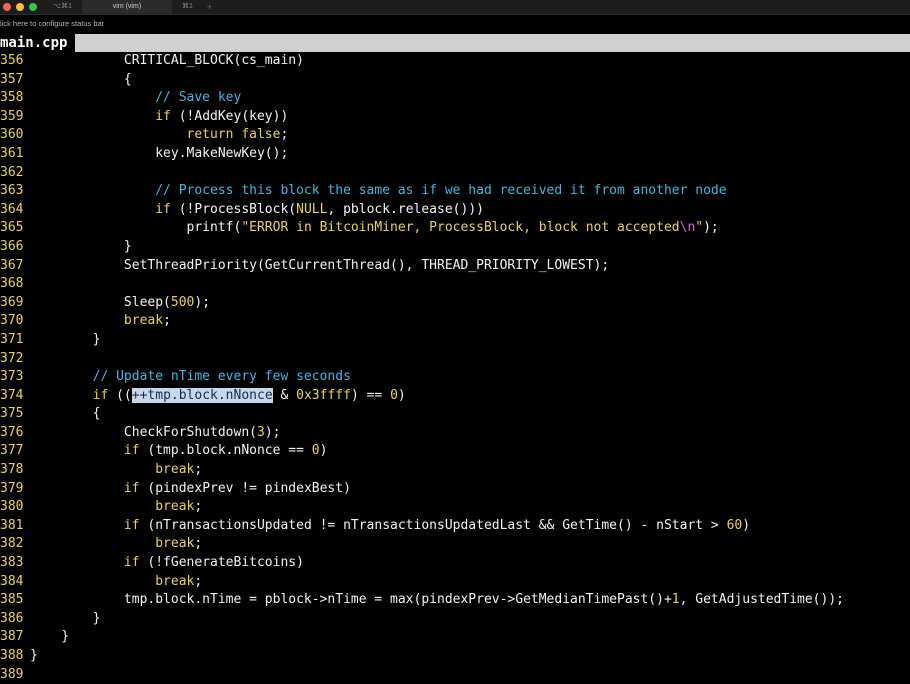  Describe the element at coordinates (202, 395) in the screenshot. I see `selected-text: ++tmp.block.nNonce` at that location.